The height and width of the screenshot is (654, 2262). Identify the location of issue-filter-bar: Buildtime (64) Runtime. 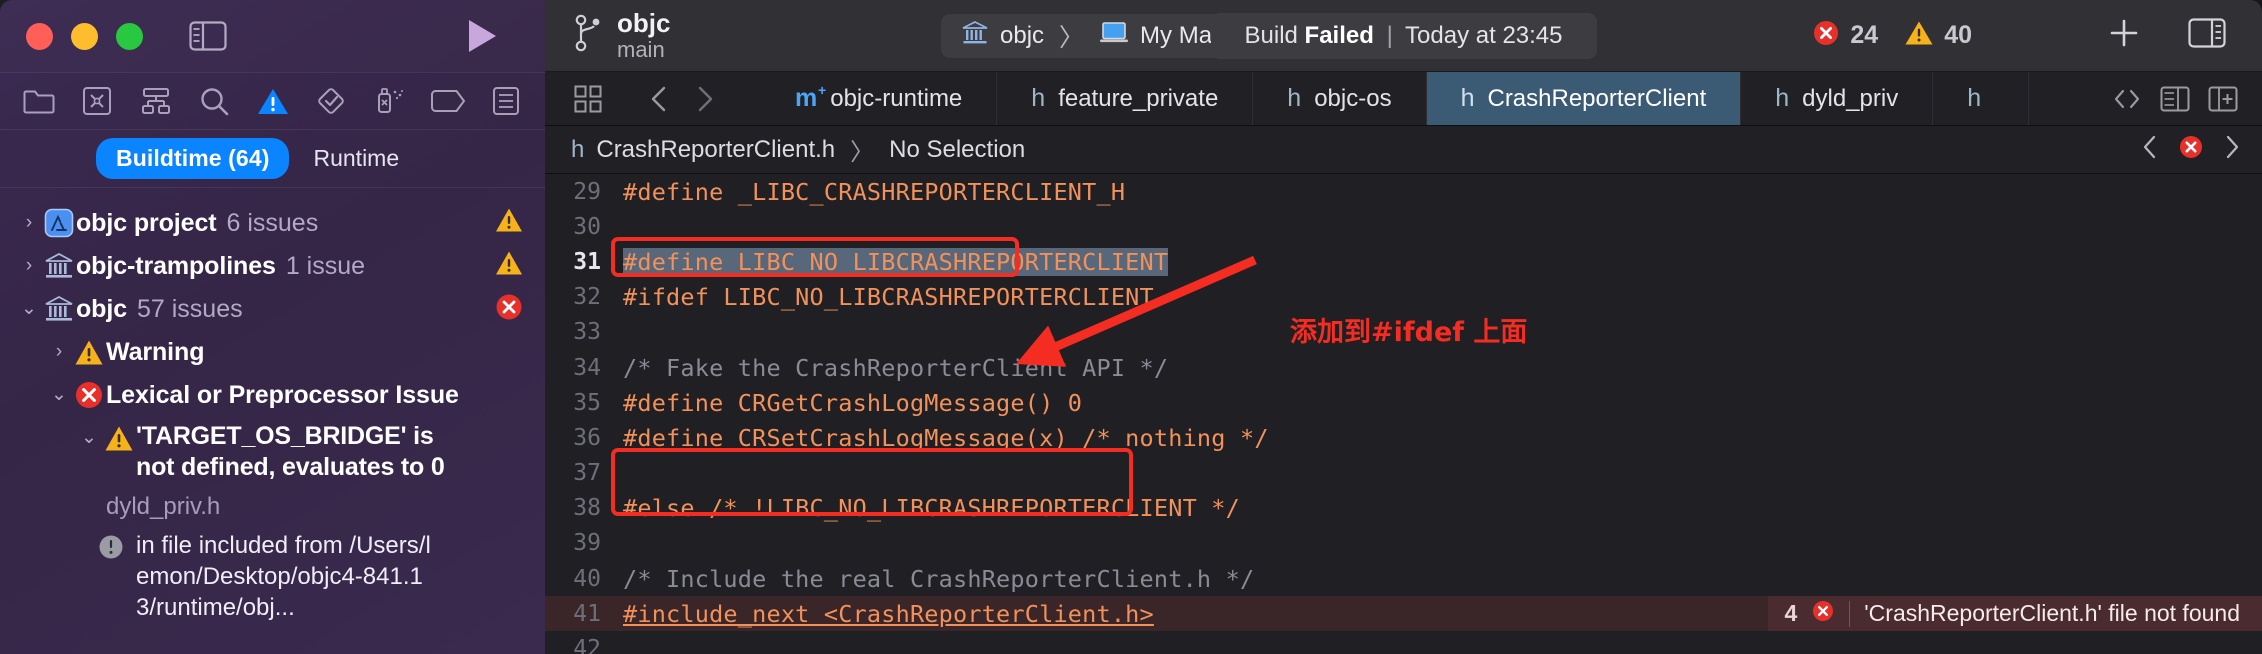
(272, 159).